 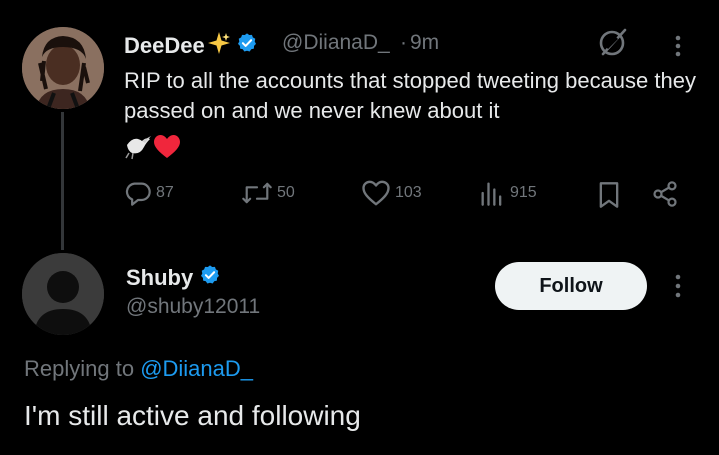 I want to click on author-name: DeeDee, so click(x=191, y=46).